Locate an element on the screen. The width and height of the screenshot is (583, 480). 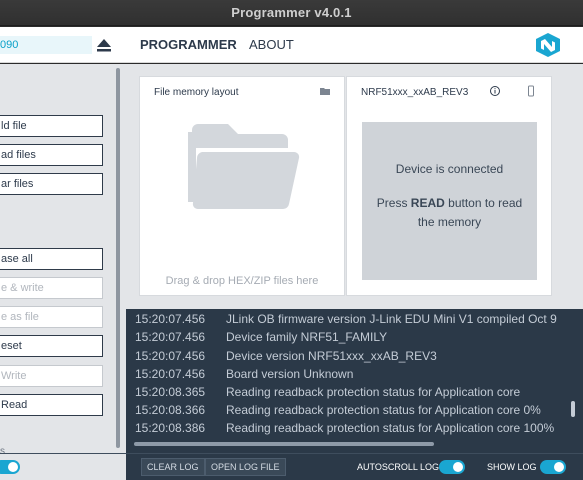
nav-tab-programmer: PROGRAMMER is located at coordinates (188, 44).